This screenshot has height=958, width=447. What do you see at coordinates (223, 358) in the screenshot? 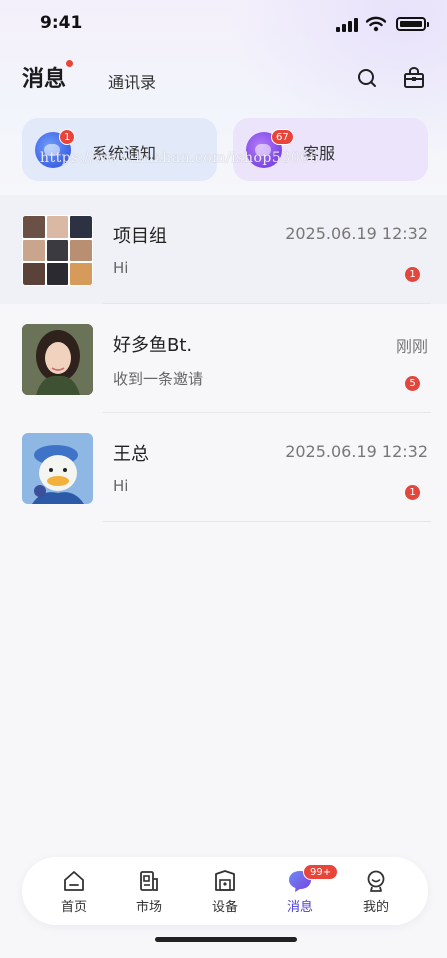
I see `chat-row-haoduoyu: 好多鱼Bt. 刚刚 收到一条邀请 5` at bounding box center [223, 358].